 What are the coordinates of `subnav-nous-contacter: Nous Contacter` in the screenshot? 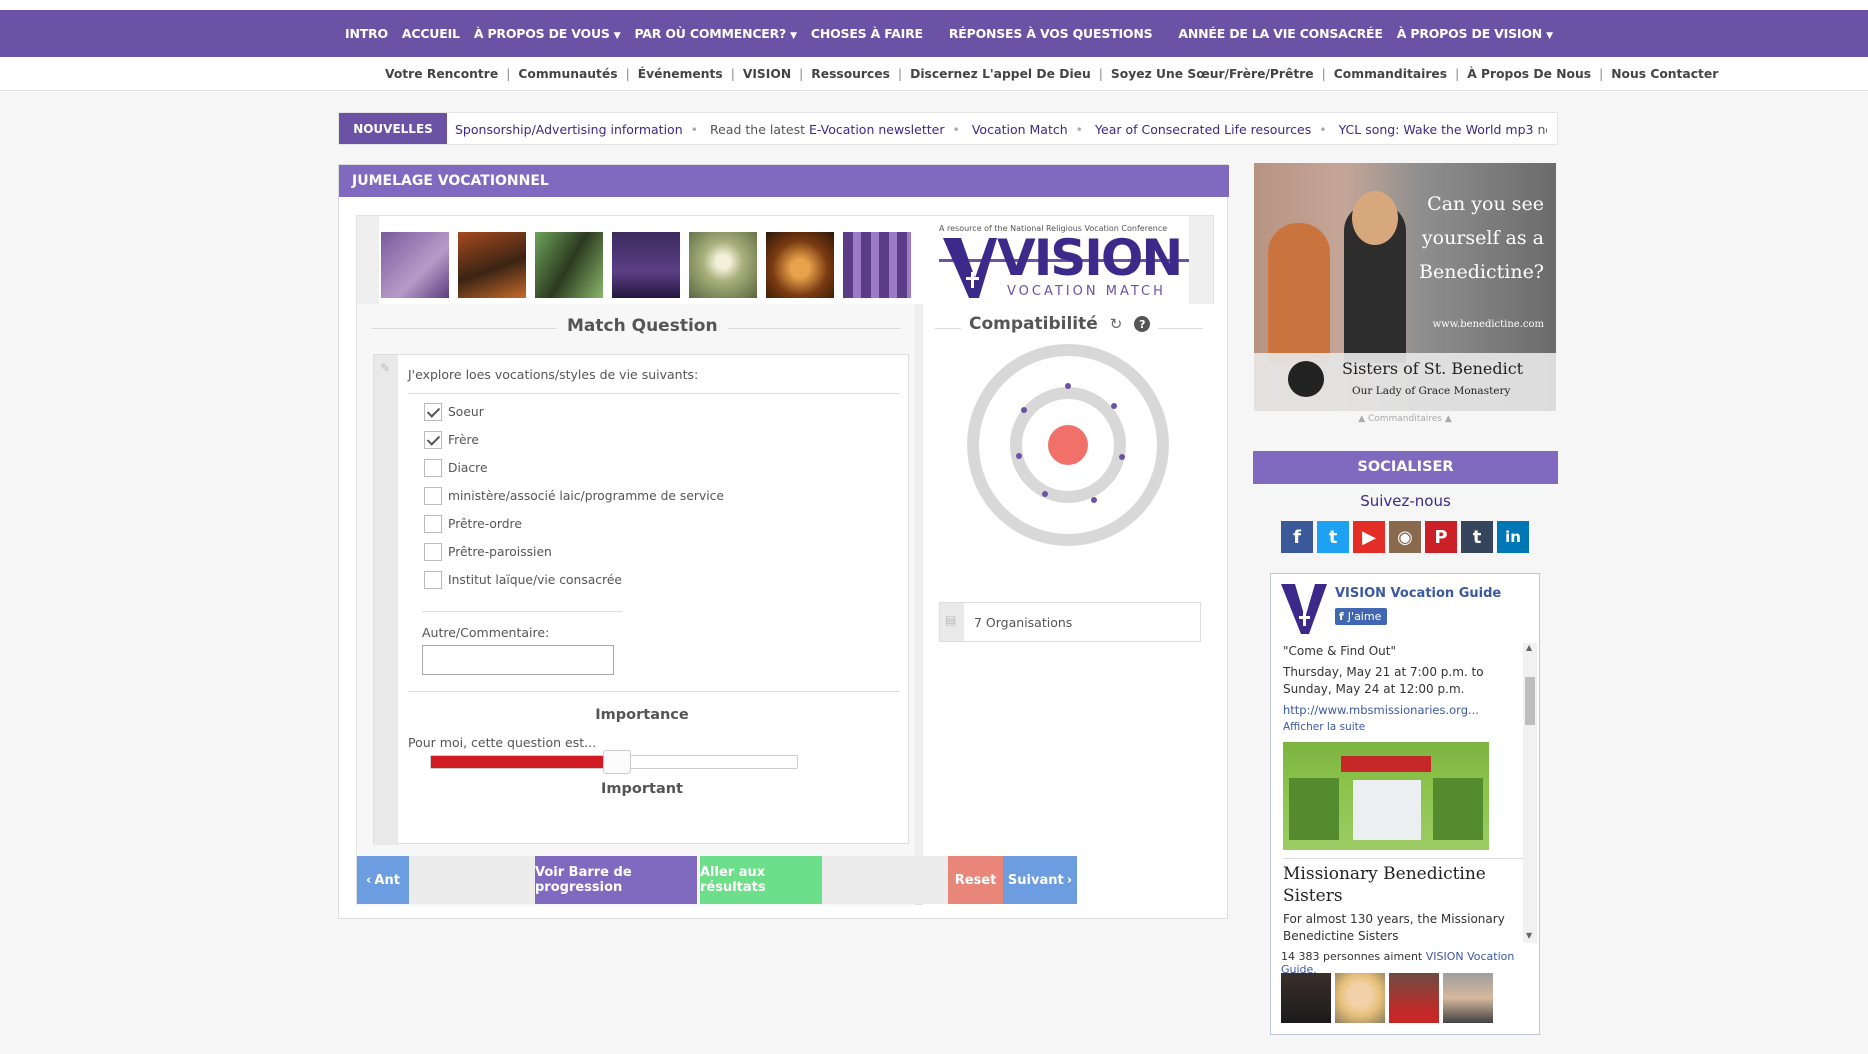 It's located at (1664, 74).